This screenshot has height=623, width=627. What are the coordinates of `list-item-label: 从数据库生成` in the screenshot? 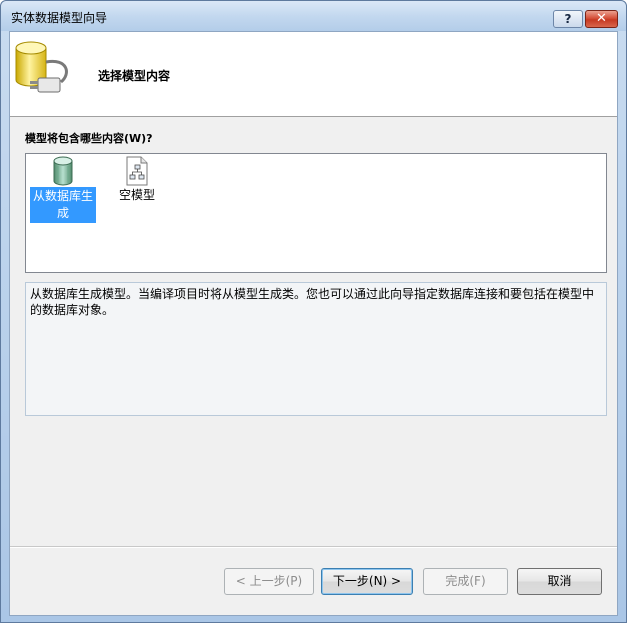 It's located at (63, 205).